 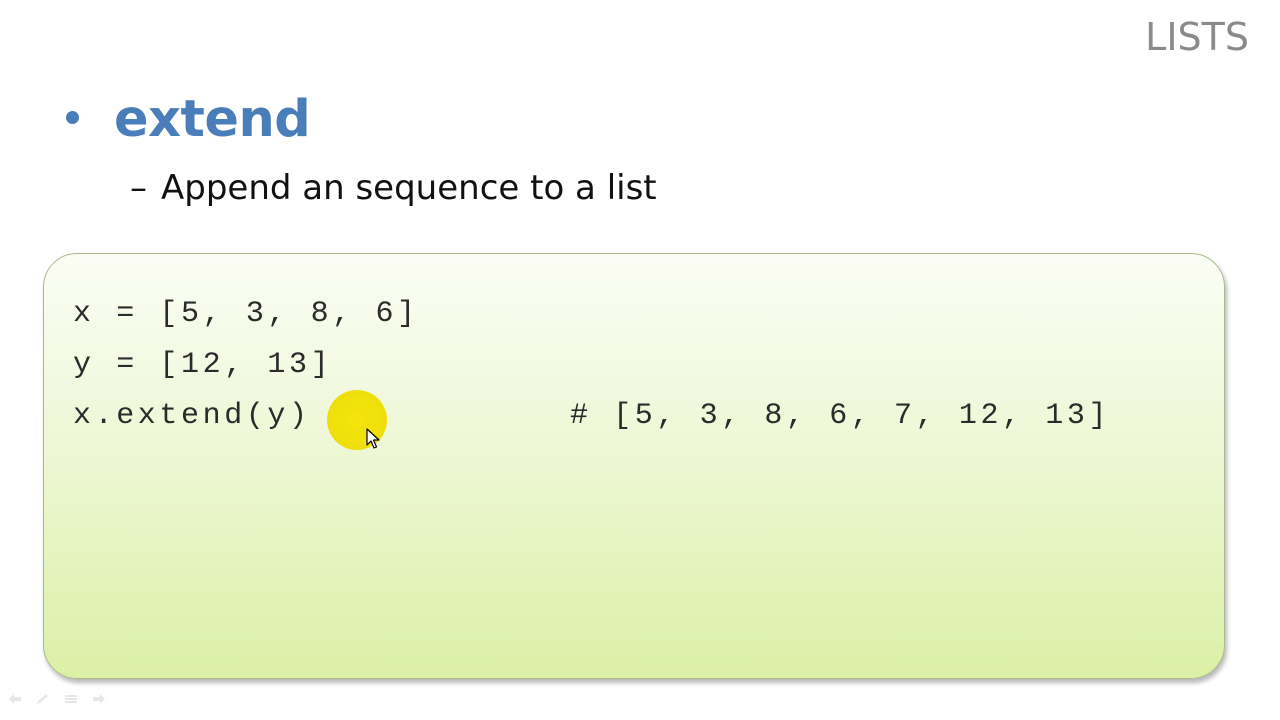 What do you see at coordinates (15, 699) in the screenshot?
I see `arrow-left-icon` at bounding box center [15, 699].